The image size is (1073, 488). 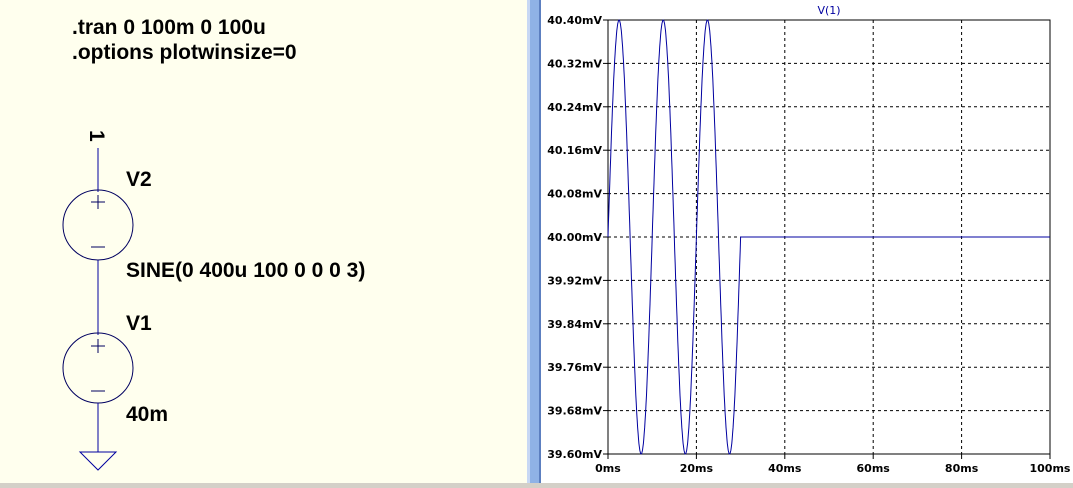 What do you see at coordinates (574, 150) in the screenshot?
I see `y-tick-label: 40.16mV` at bounding box center [574, 150].